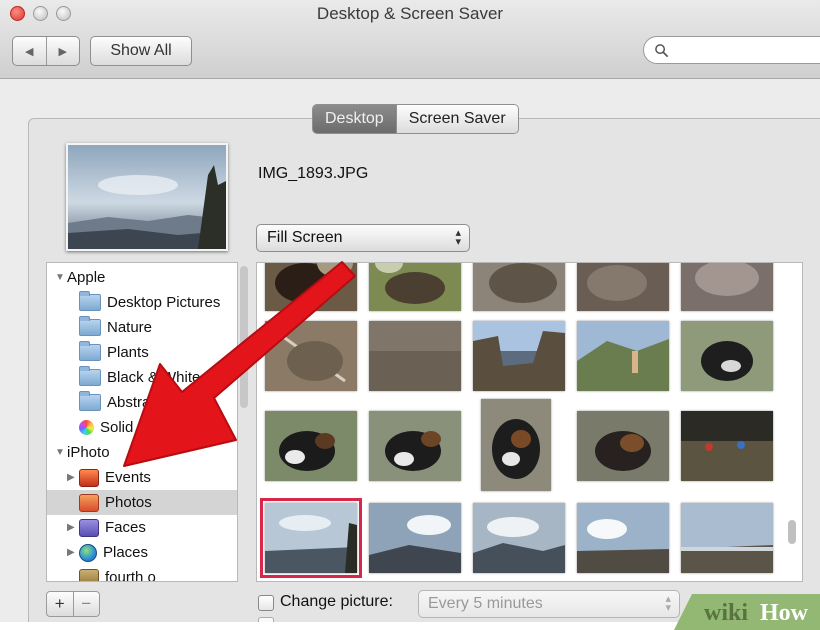 This screenshot has width=820, height=630. Describe the element at coordinates (731, 50) in the screenshot. I see `search-field` at that location.